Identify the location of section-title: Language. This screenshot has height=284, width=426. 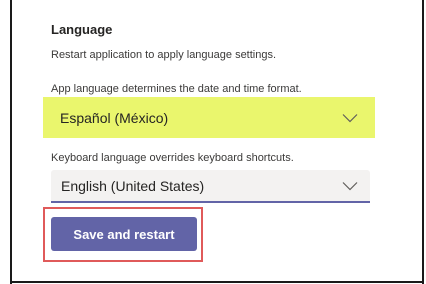
(82, 29).